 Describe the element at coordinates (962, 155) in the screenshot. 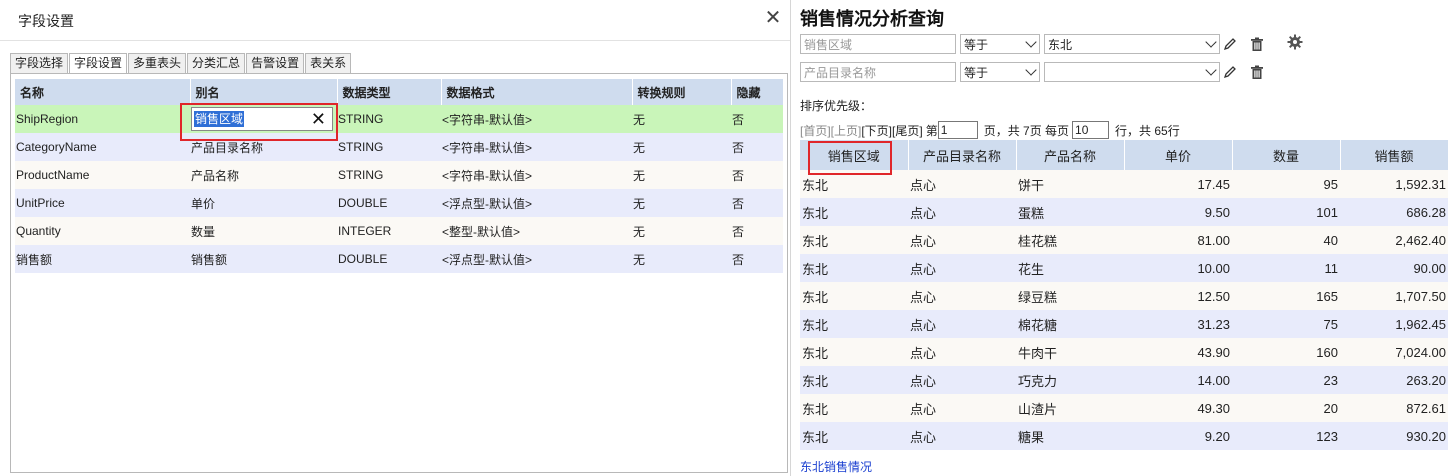

I see `col-header-category: 产品目录名称` at that location.